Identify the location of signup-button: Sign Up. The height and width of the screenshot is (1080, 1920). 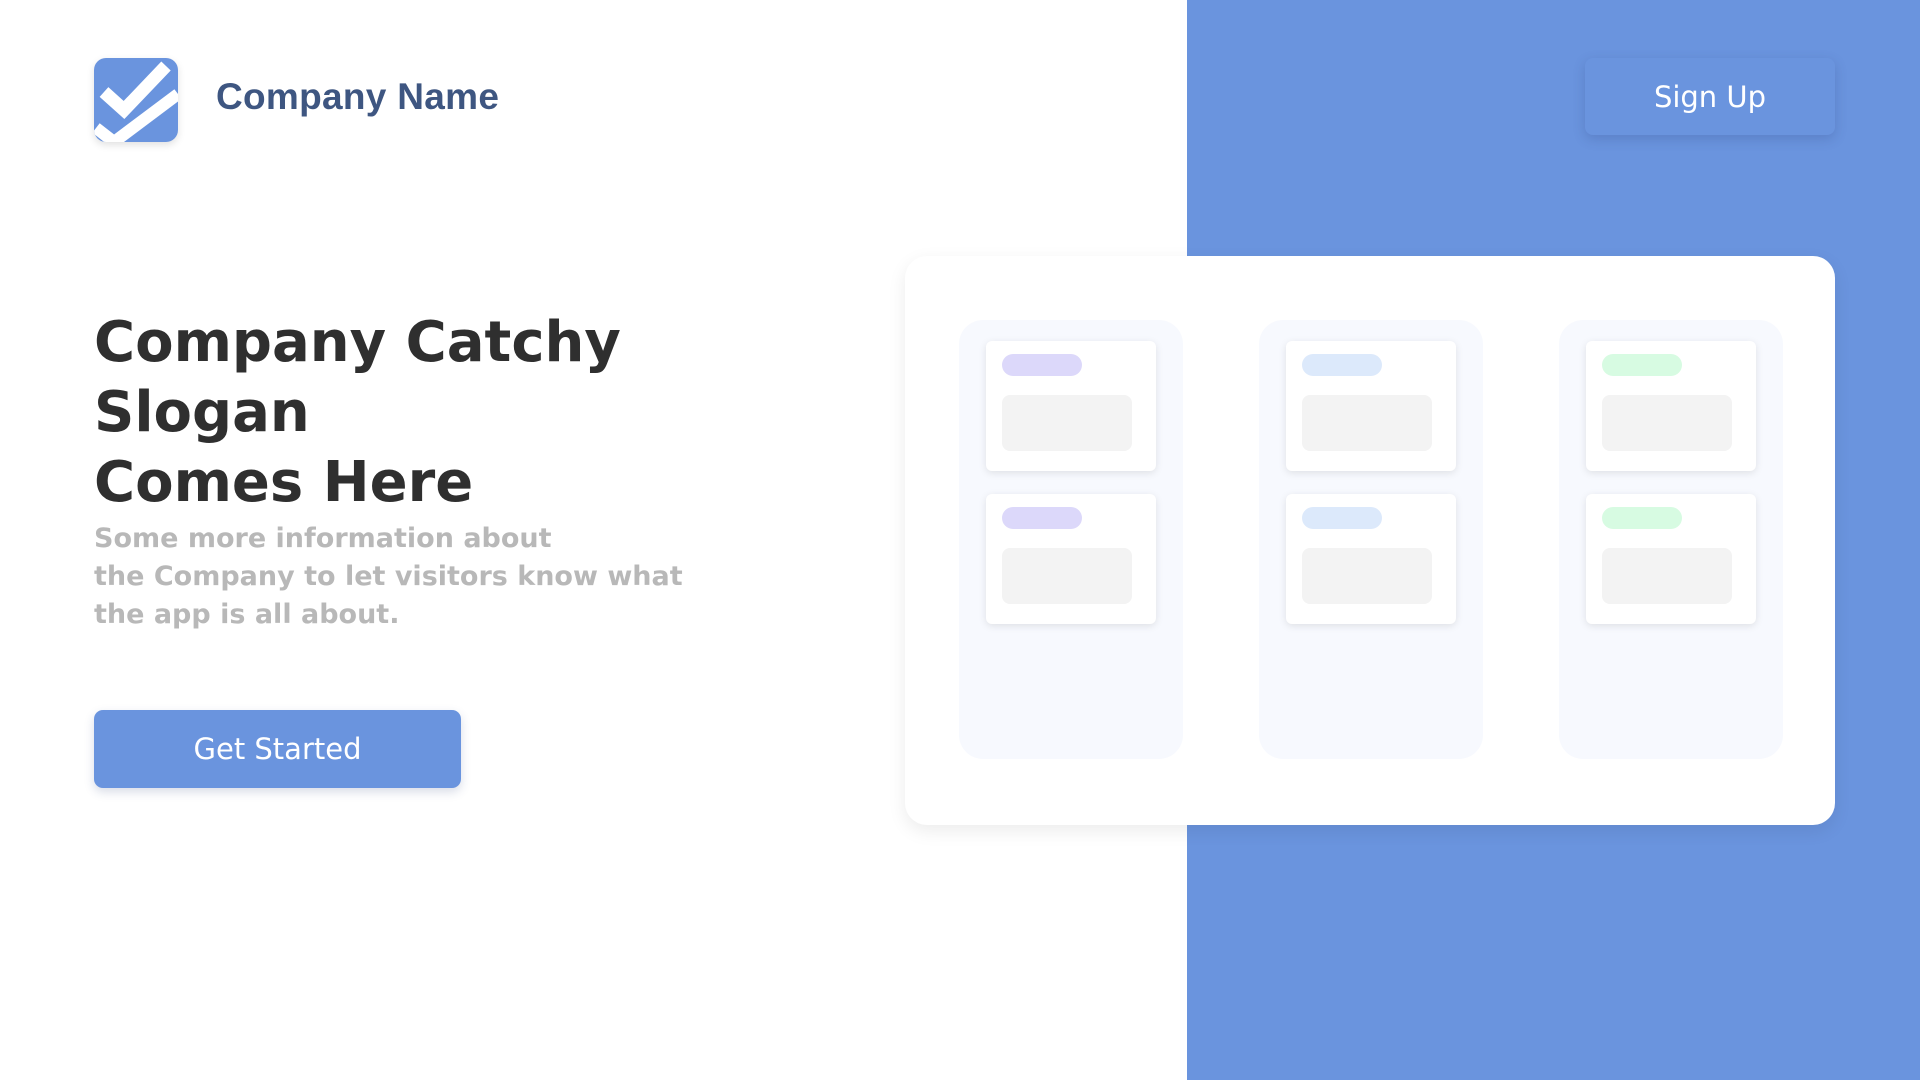
(1710, 96).